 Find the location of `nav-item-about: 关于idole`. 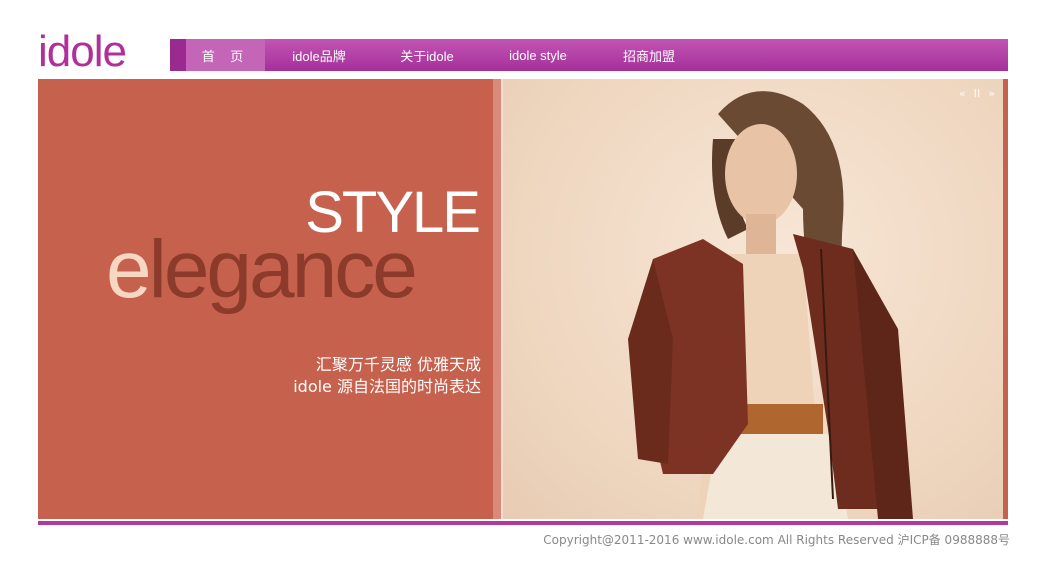

nav-item-about: 关于idole is located at coordinates (427, 55).